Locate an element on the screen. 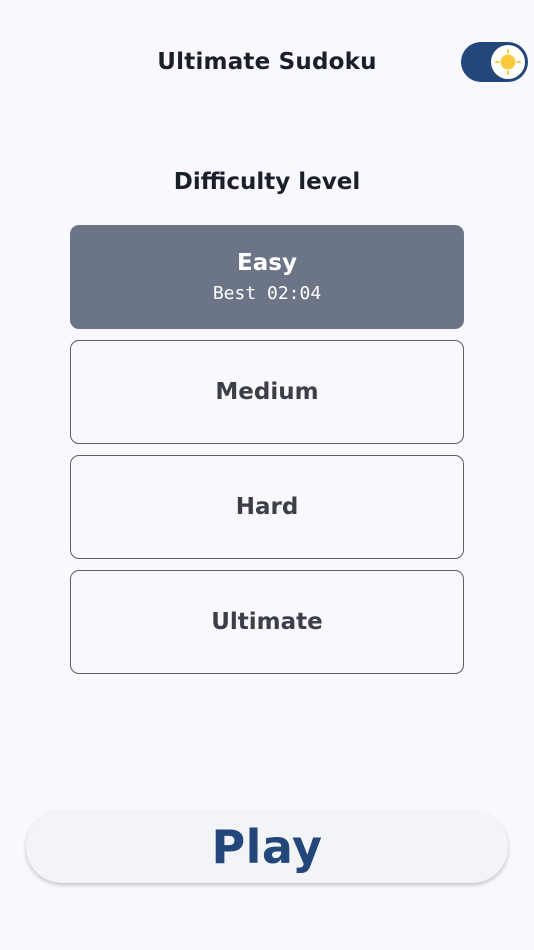 The height and width of the screenshot is (950, 534). theme-toggle is located at coordinates (494, 62).